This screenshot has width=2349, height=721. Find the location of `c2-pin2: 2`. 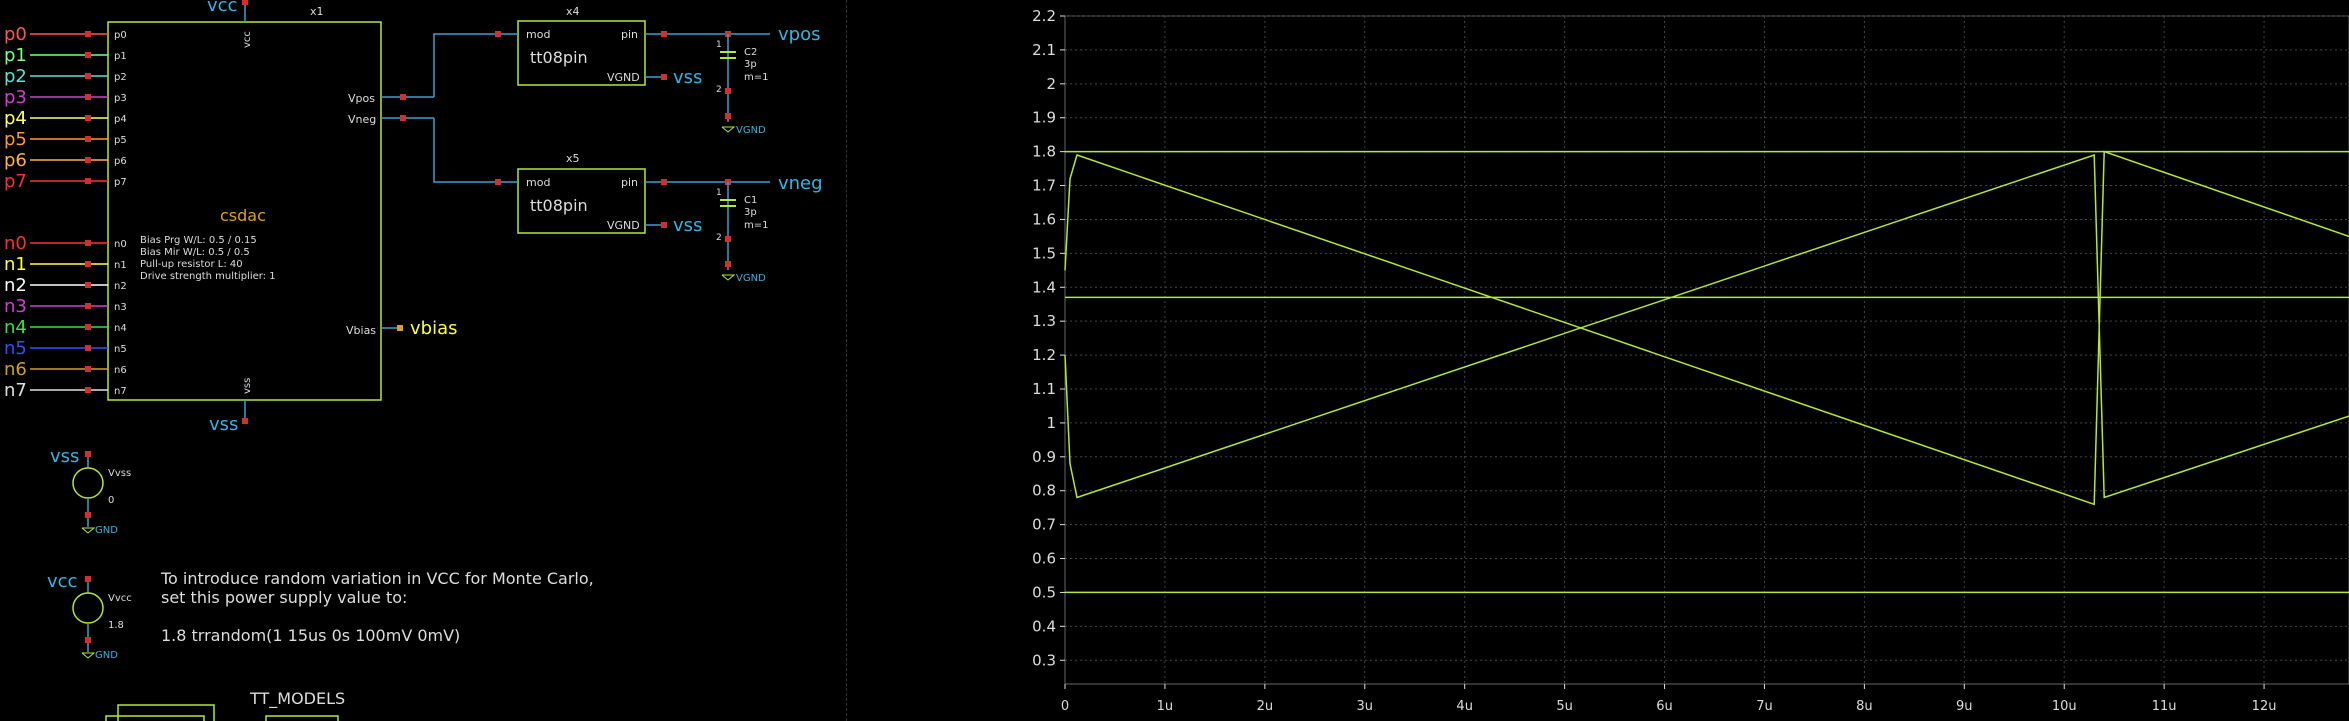

c2-pin2: 2 is located at coordinates (719, 90).